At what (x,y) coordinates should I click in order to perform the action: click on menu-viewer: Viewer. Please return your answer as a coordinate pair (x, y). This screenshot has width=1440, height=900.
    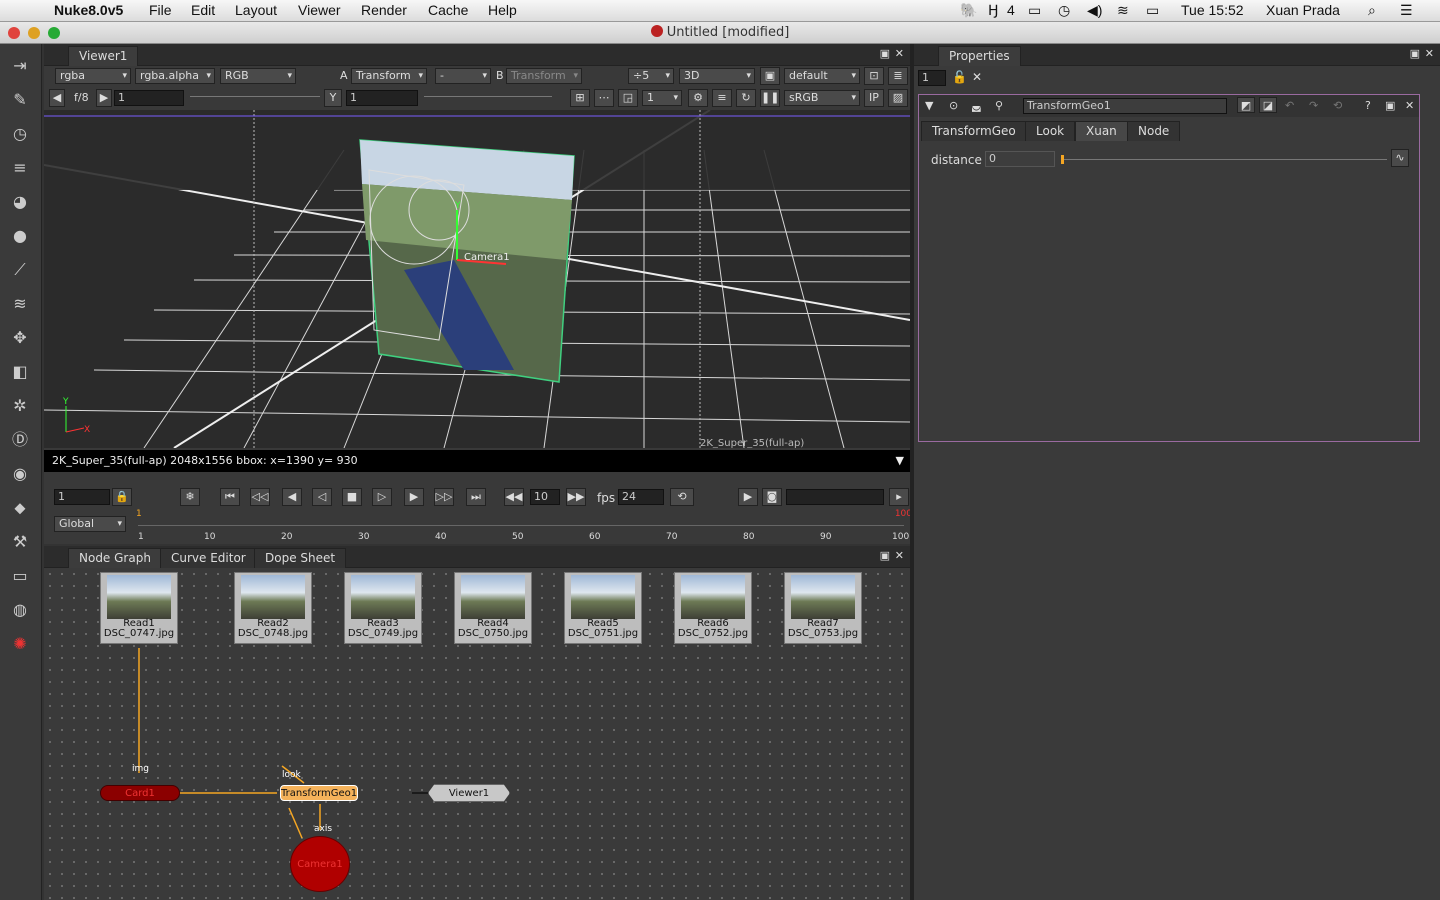
    Looking at the image, I should click on (319, 10).